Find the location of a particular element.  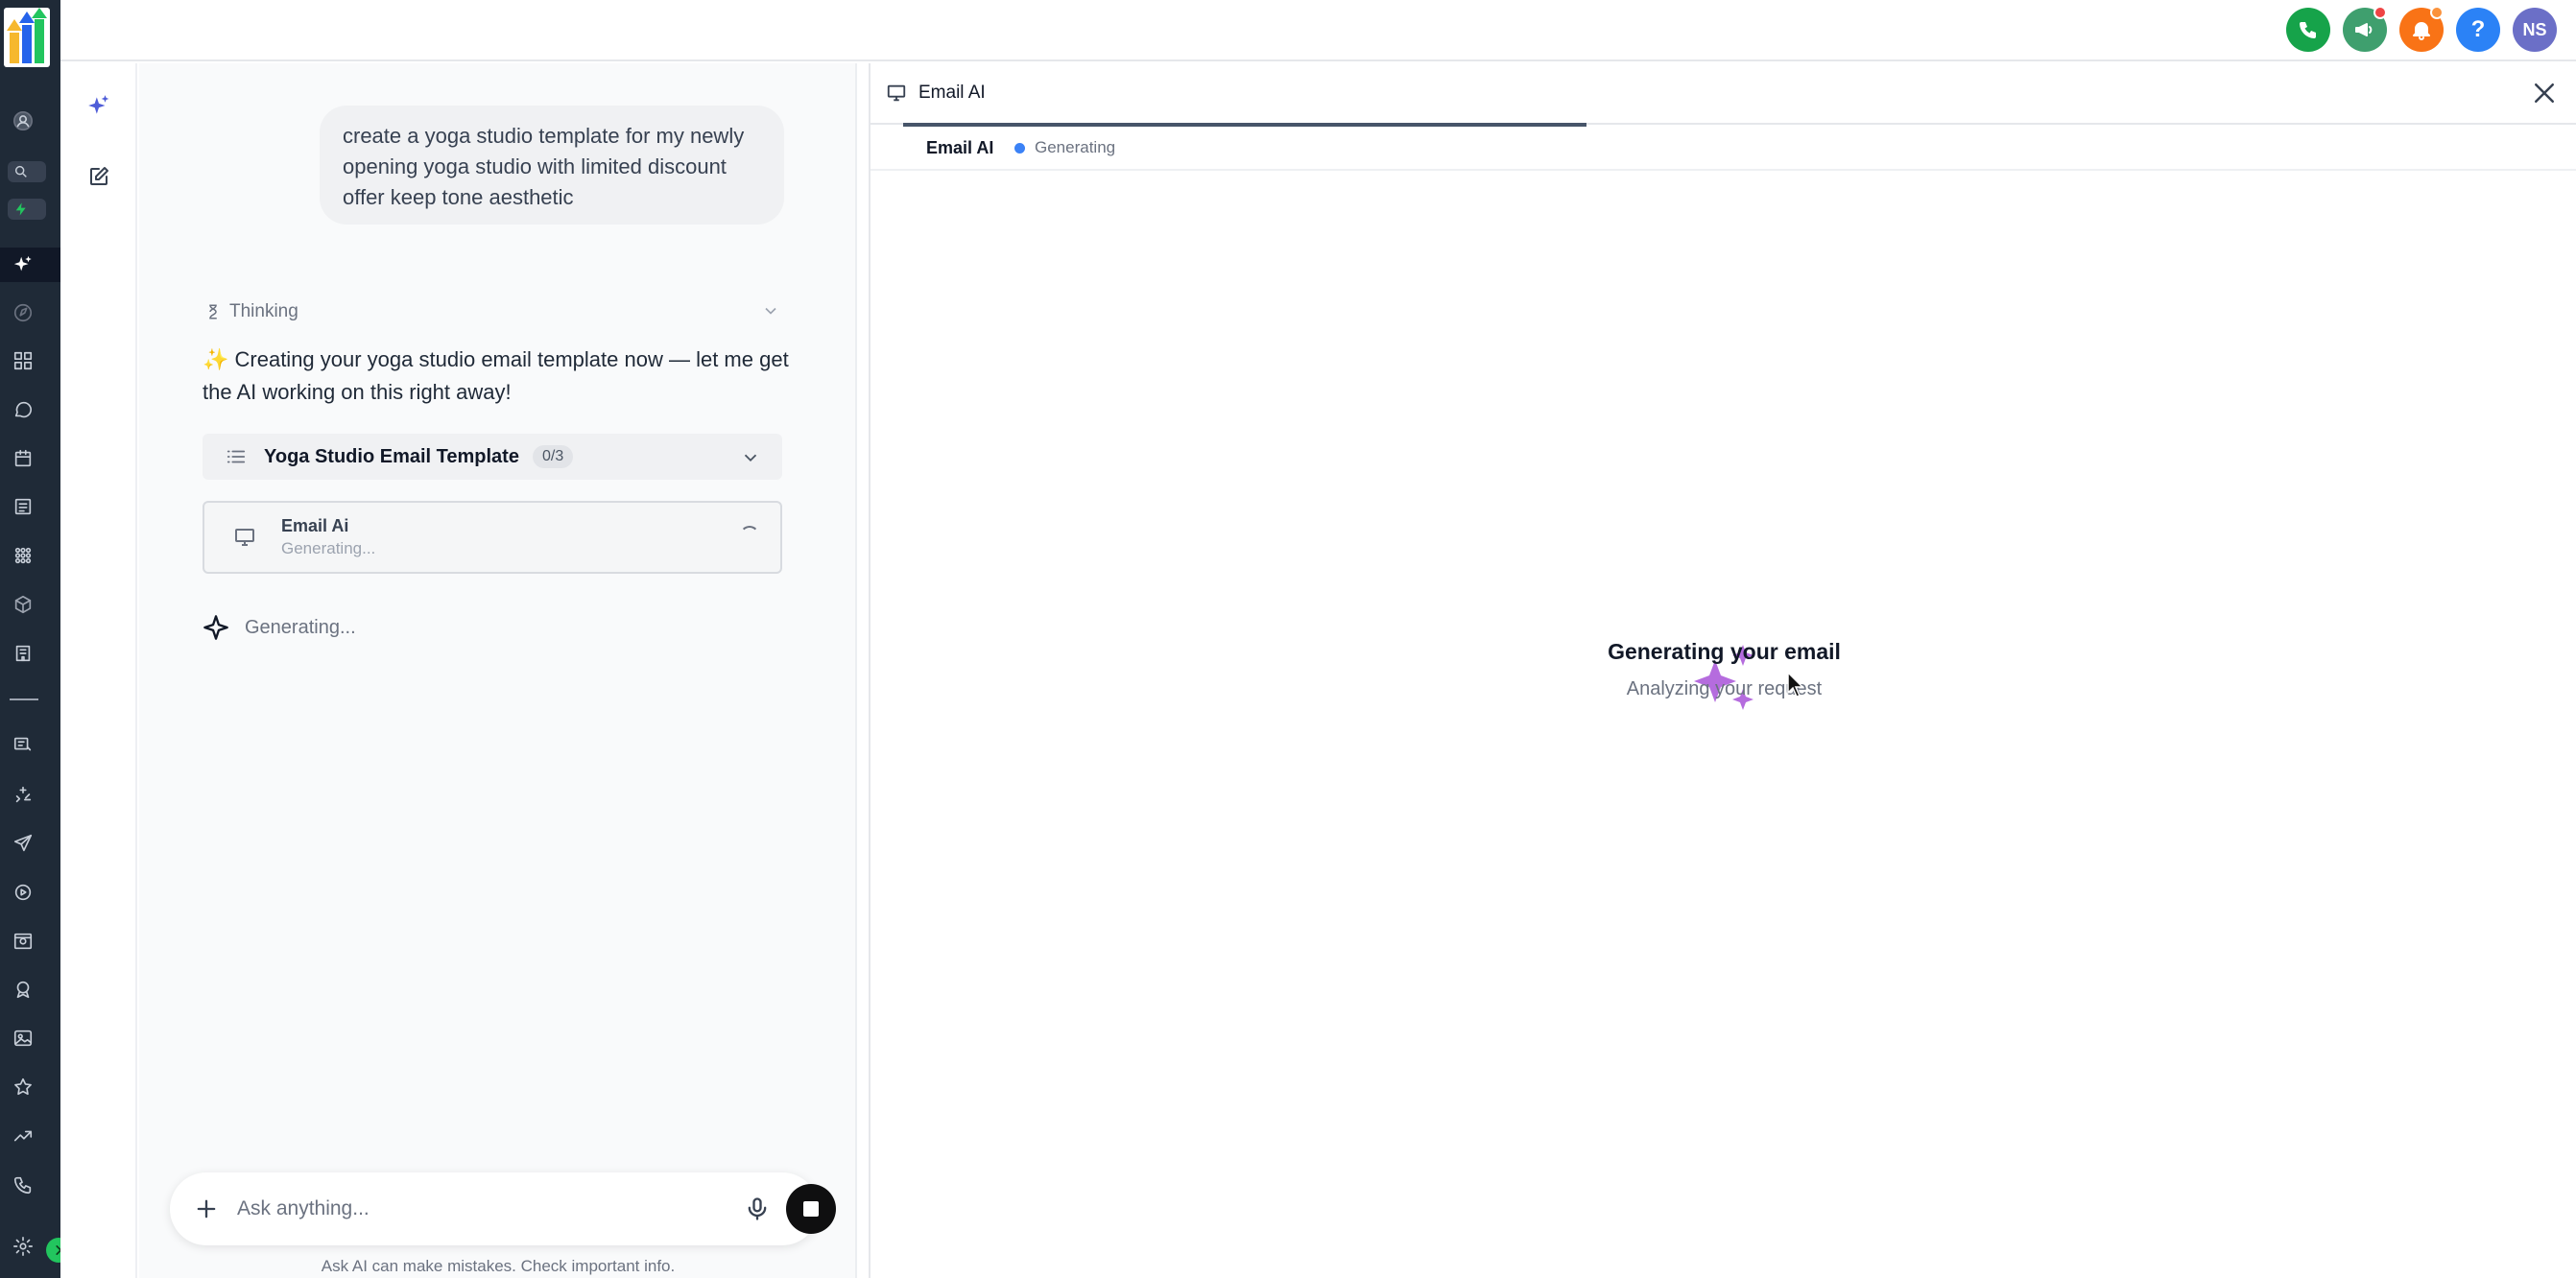

launchpad-icon is located at coordinates (23, 312).